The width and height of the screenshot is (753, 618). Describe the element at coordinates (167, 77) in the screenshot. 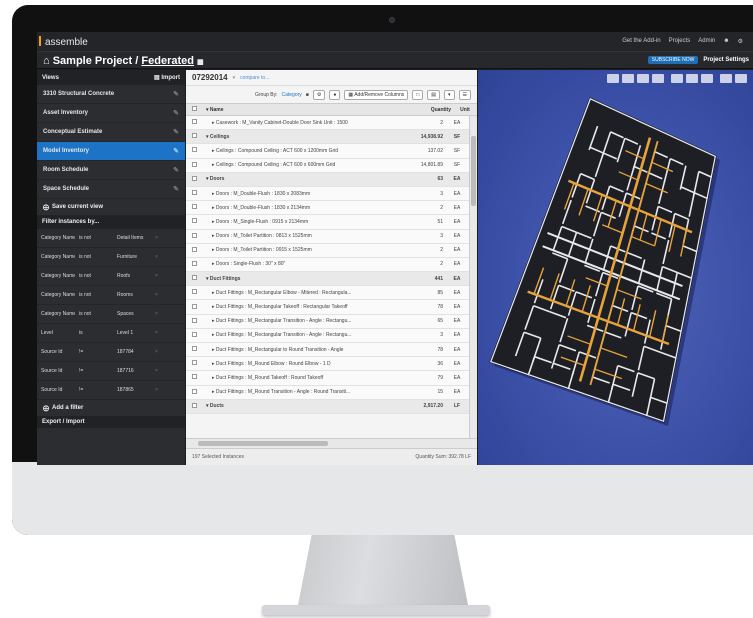

I see `import-button: ▤ Import` at that location.